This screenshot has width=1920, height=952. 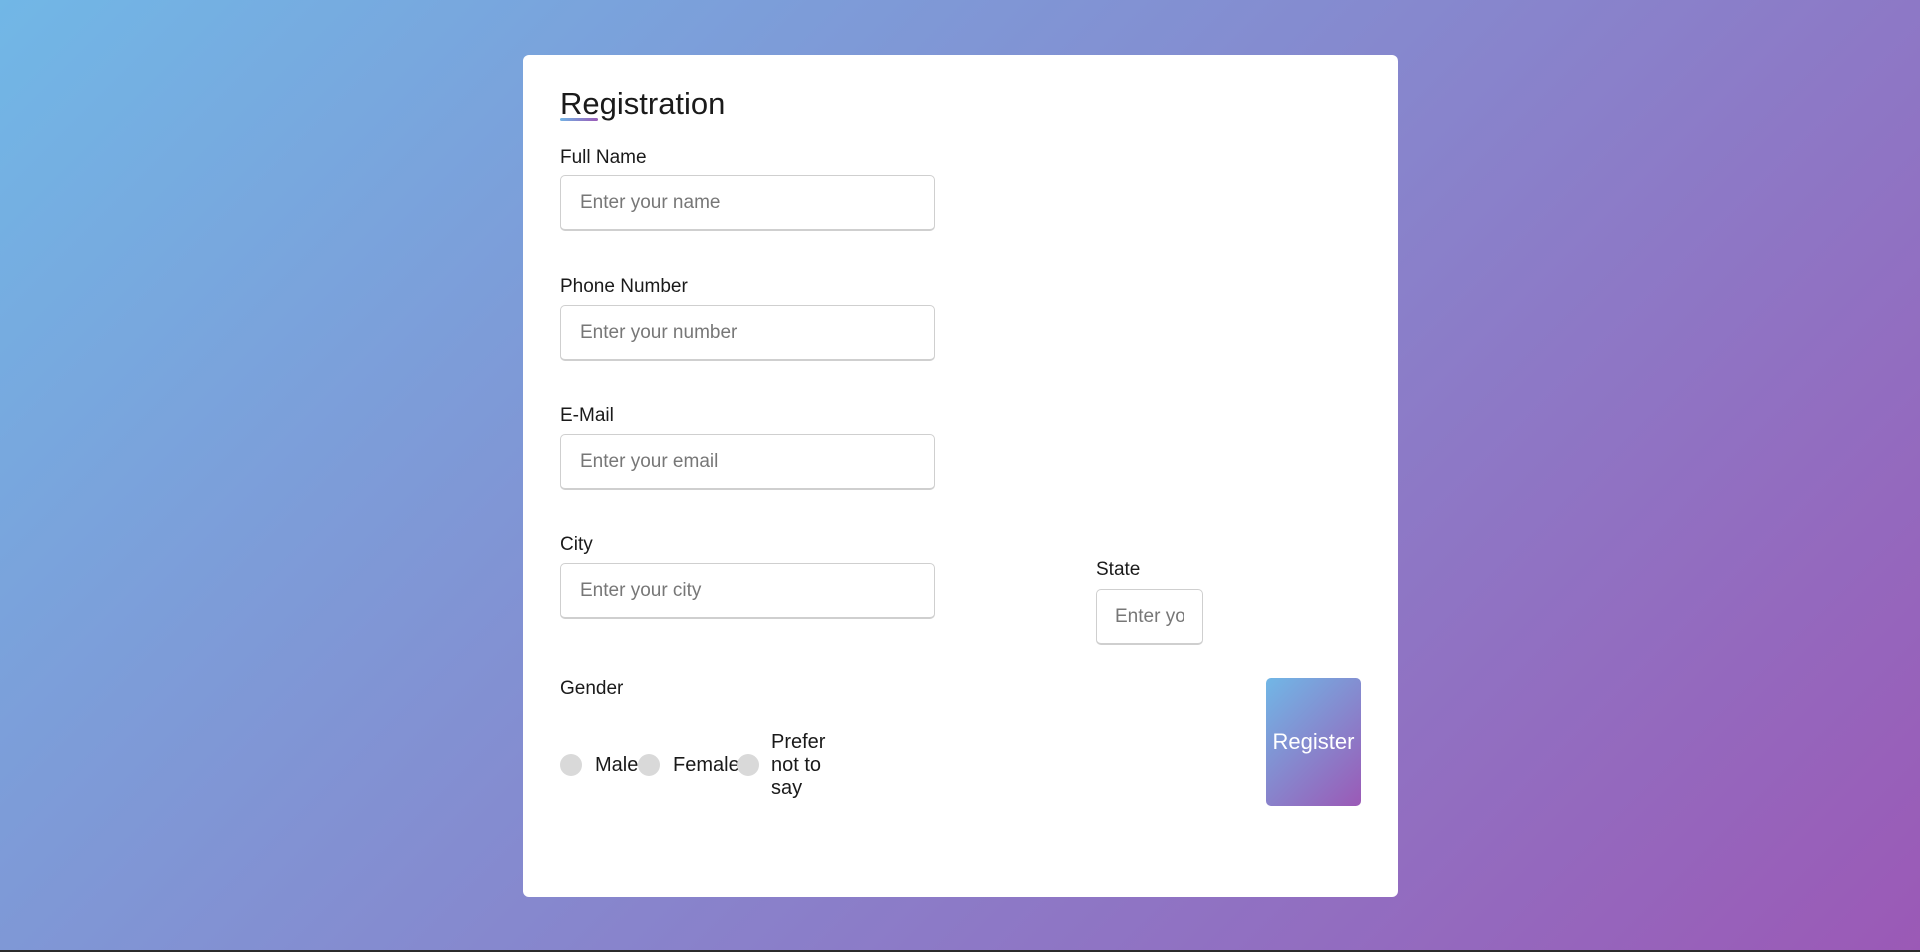 I want to click on gender-label: Gender, so click(x=592, y=688).